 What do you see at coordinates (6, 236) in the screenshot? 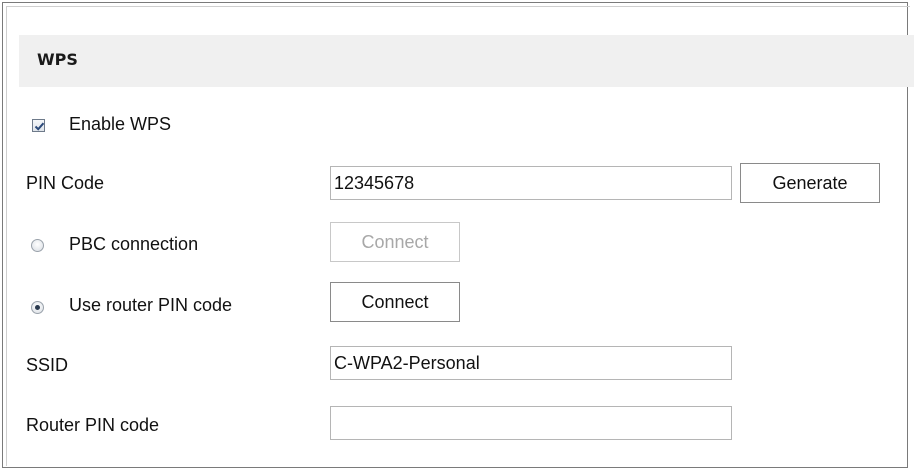
I see `panel-divider-left` at bounding box center [6, 236].